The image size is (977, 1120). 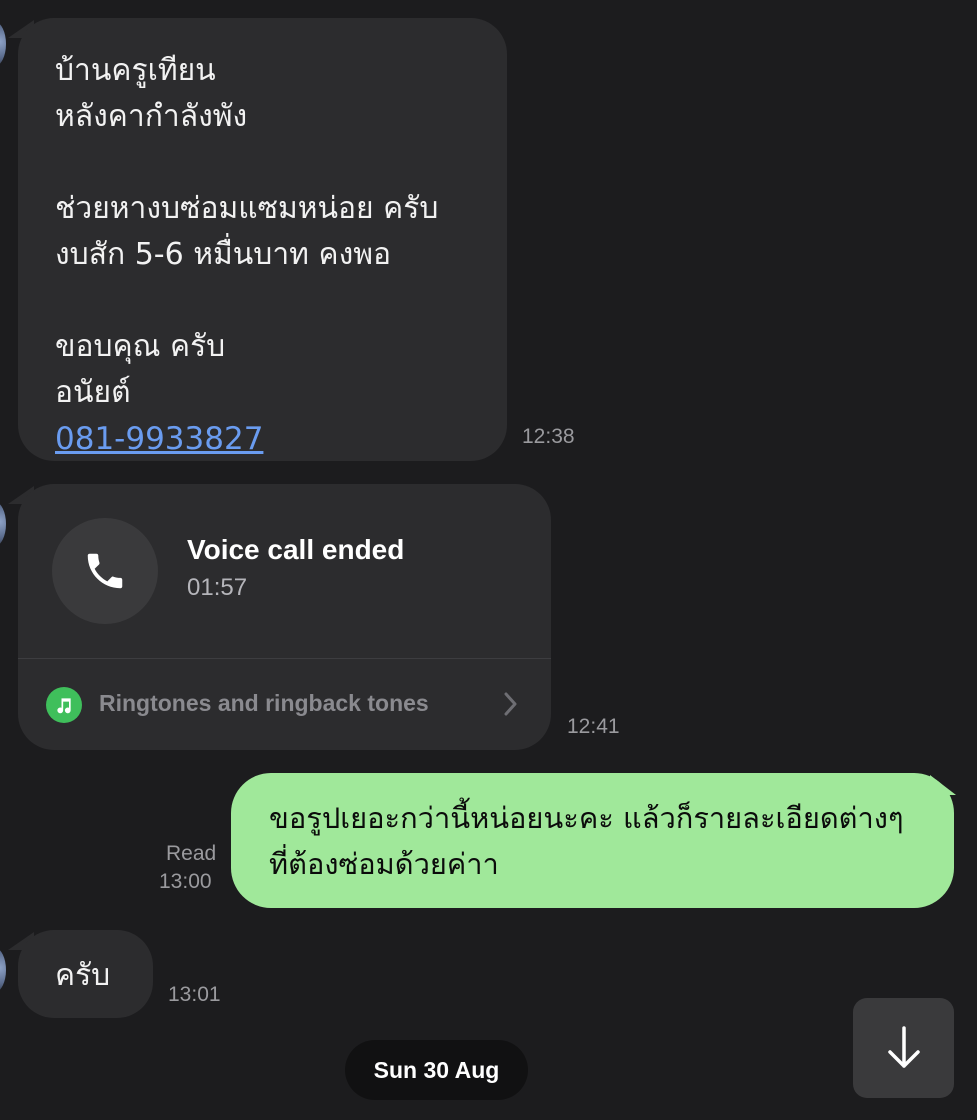 I want to click on call-status-title: Voice call ended, so click(x=296, y=549).